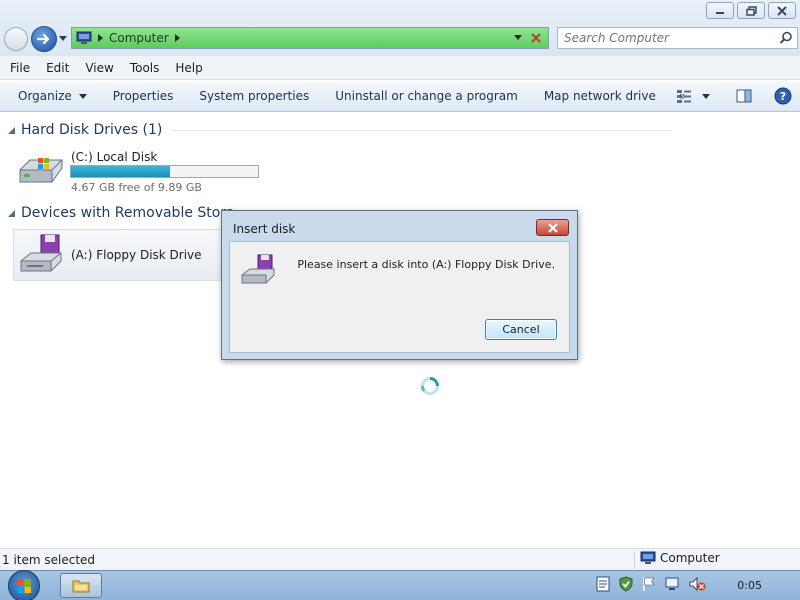 The width and height of the screenshot is (800, 600). I want to click on minimize-icon, so click(720, 12).